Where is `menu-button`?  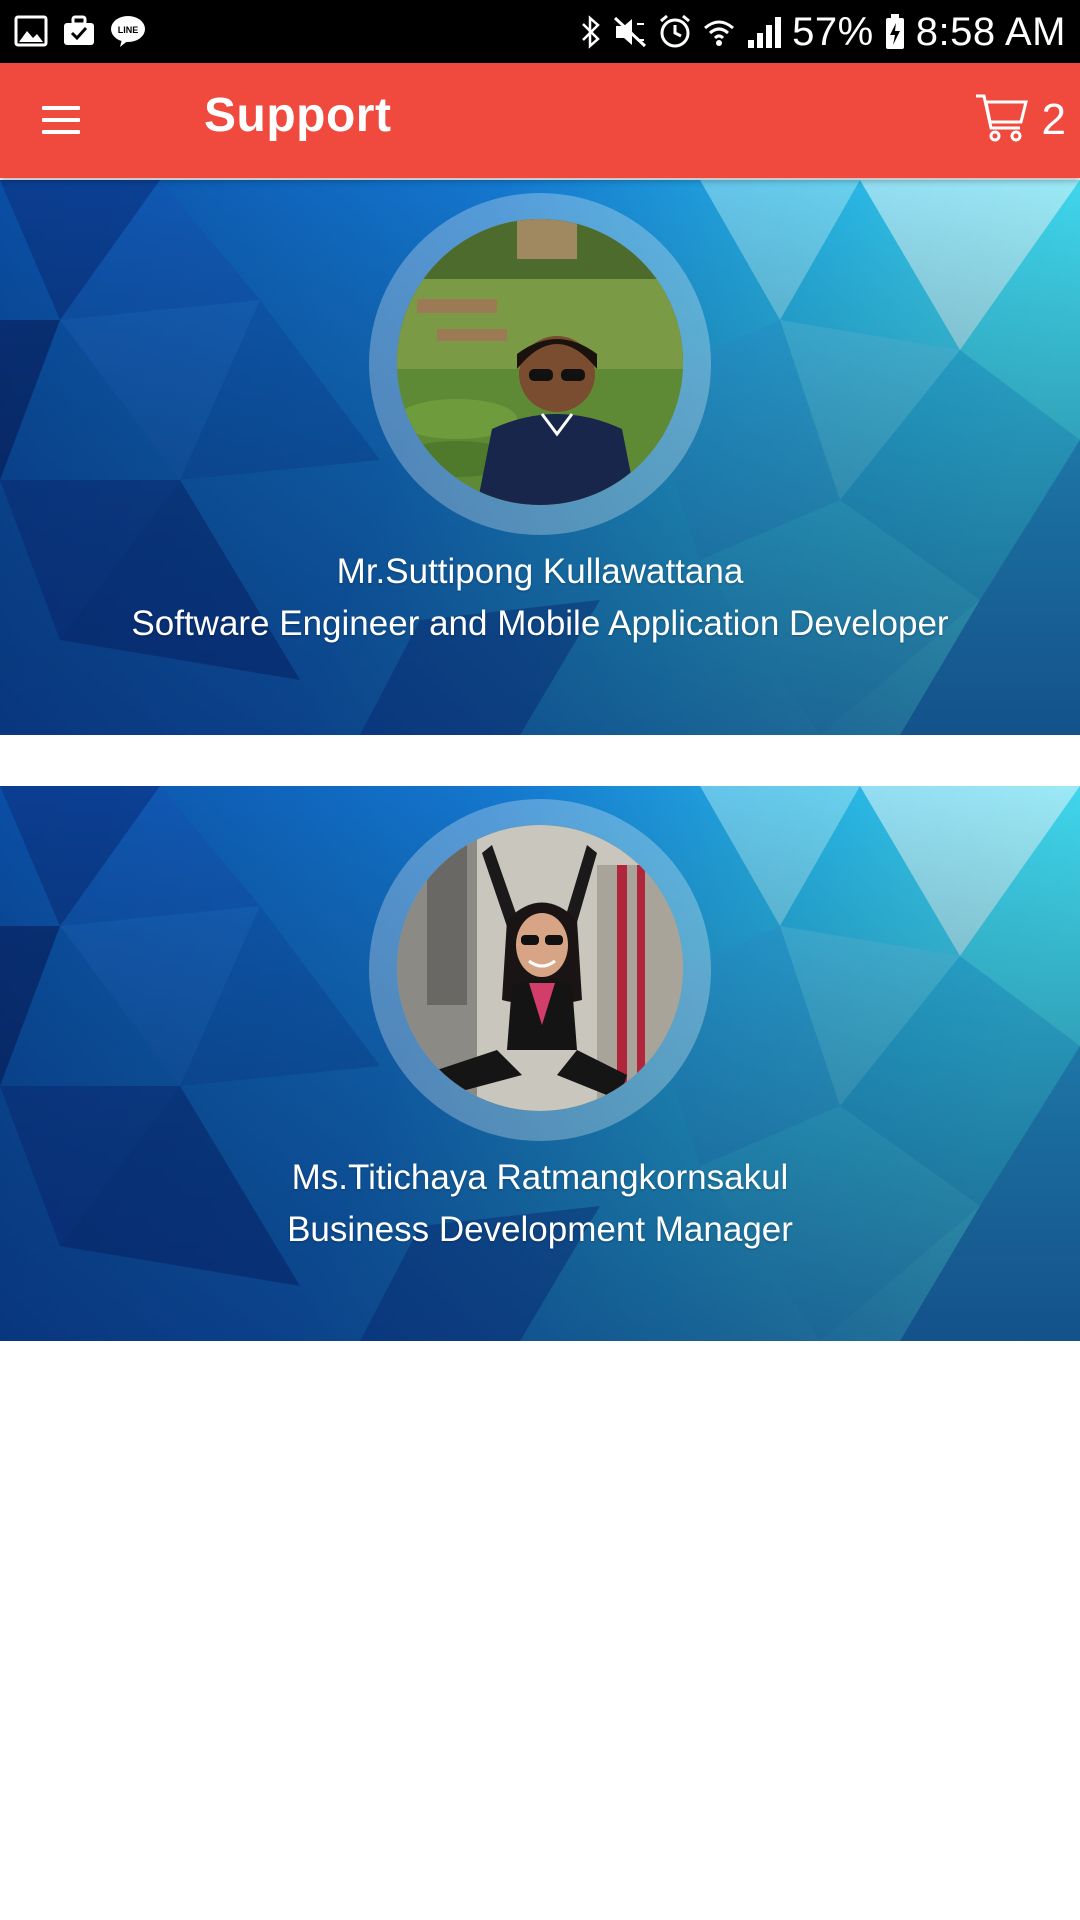
menu-button is located at coordinates (62, 121).